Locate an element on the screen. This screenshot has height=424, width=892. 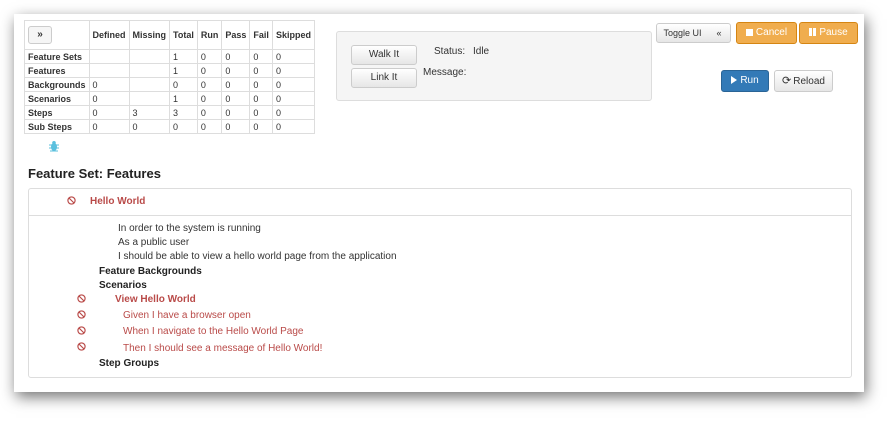
status-label: Status: is located at coordinates (450, 51).